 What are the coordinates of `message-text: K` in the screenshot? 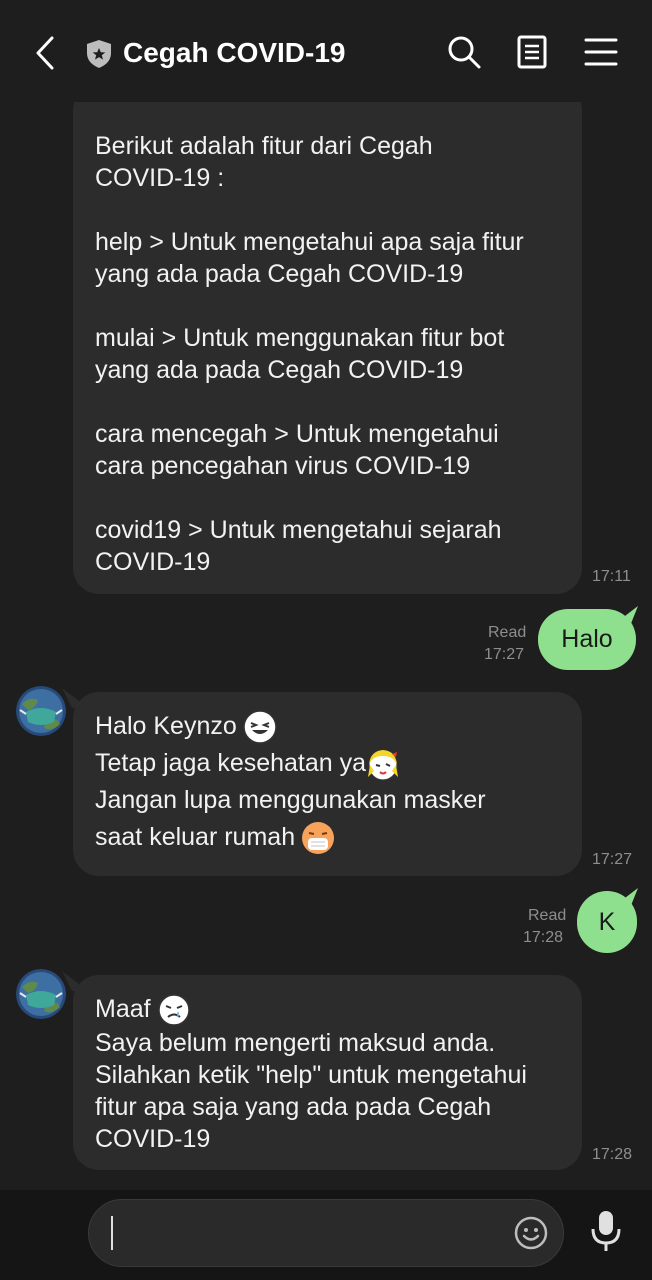 It's located at (607, 922).